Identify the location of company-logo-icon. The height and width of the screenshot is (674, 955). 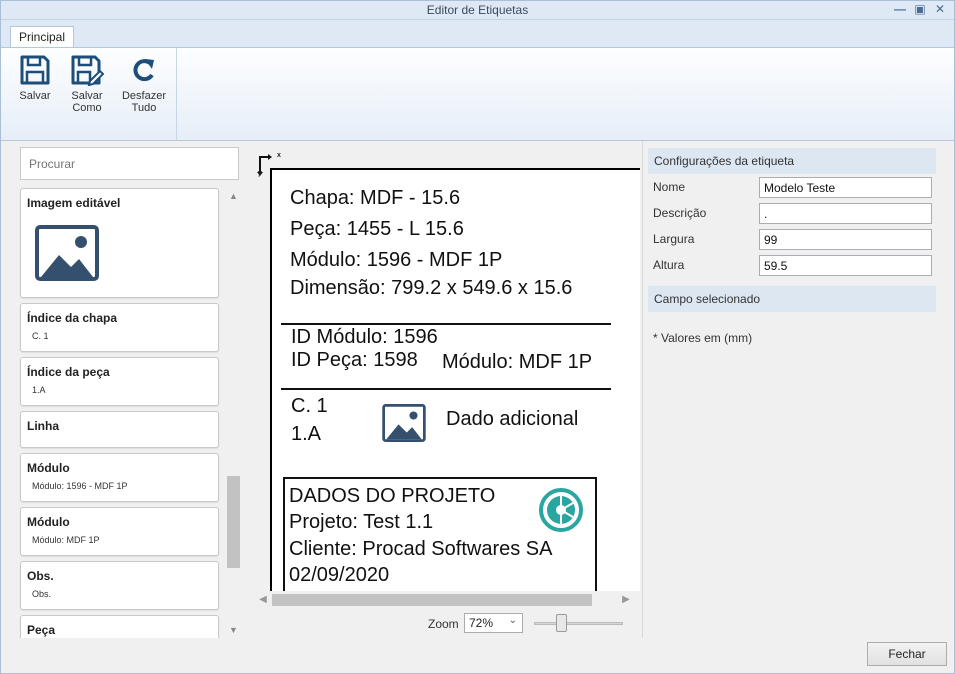
(561, 510).